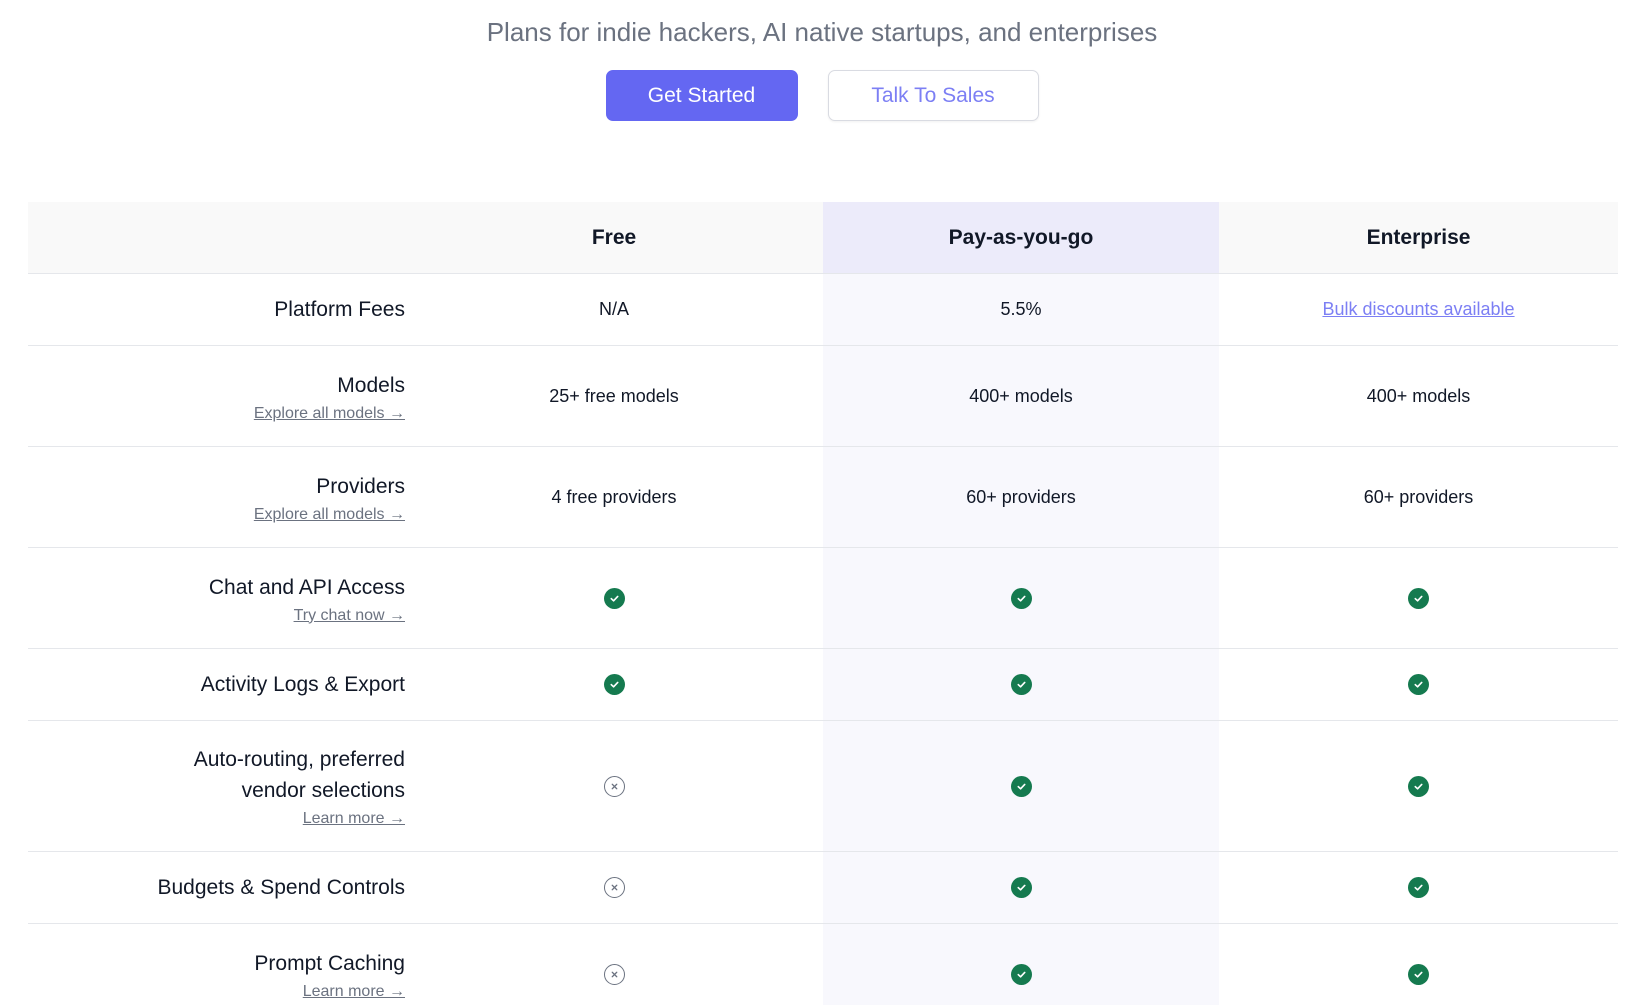 This screenshot has height=1005, width=1644. Describe the element at coordinates (1418, 237) in the screenshot. I see `column-header-enterprise: Enterprise` at that location.